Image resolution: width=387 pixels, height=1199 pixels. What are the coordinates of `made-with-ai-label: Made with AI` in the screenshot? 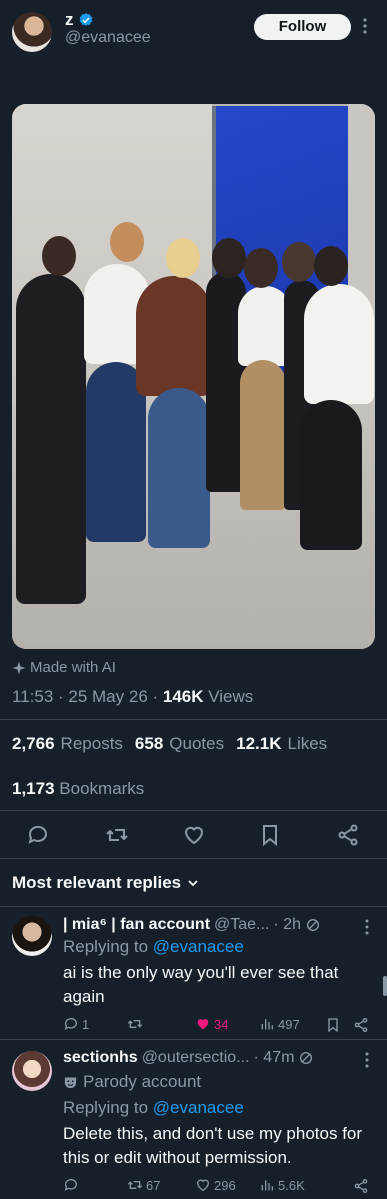 It's located at (64, 667).